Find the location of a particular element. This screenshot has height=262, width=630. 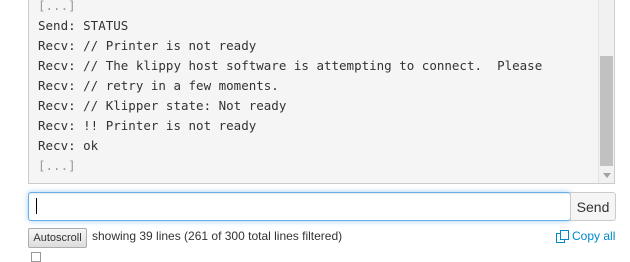

terminal-line: Recv: !! Printer is not ready is located at coordinates (147, 125).